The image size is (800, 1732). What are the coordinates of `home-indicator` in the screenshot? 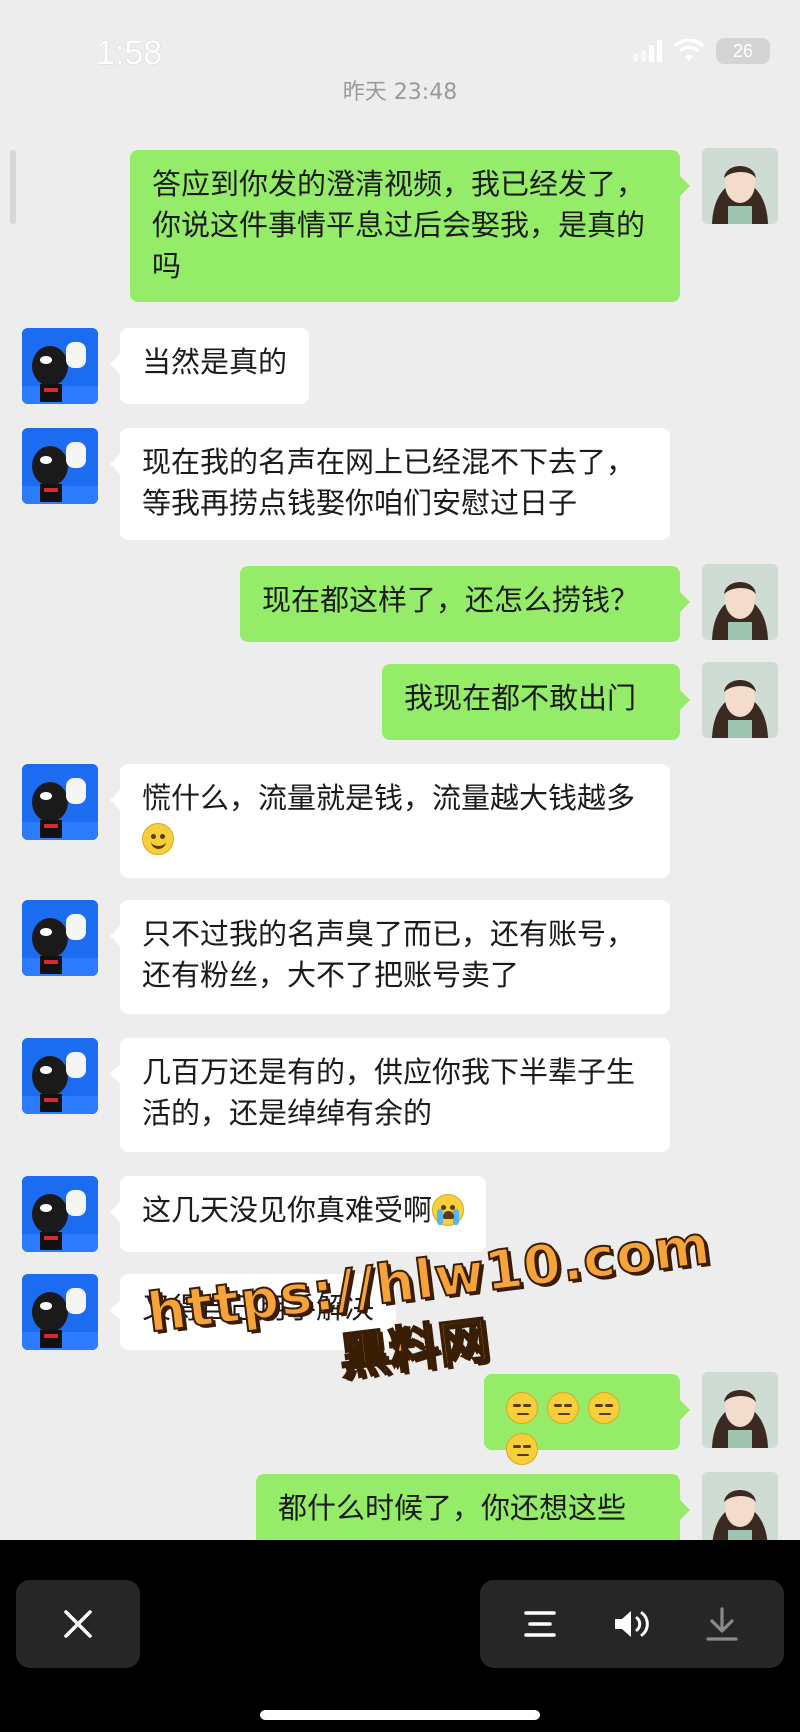 It's located at (400, 1715).